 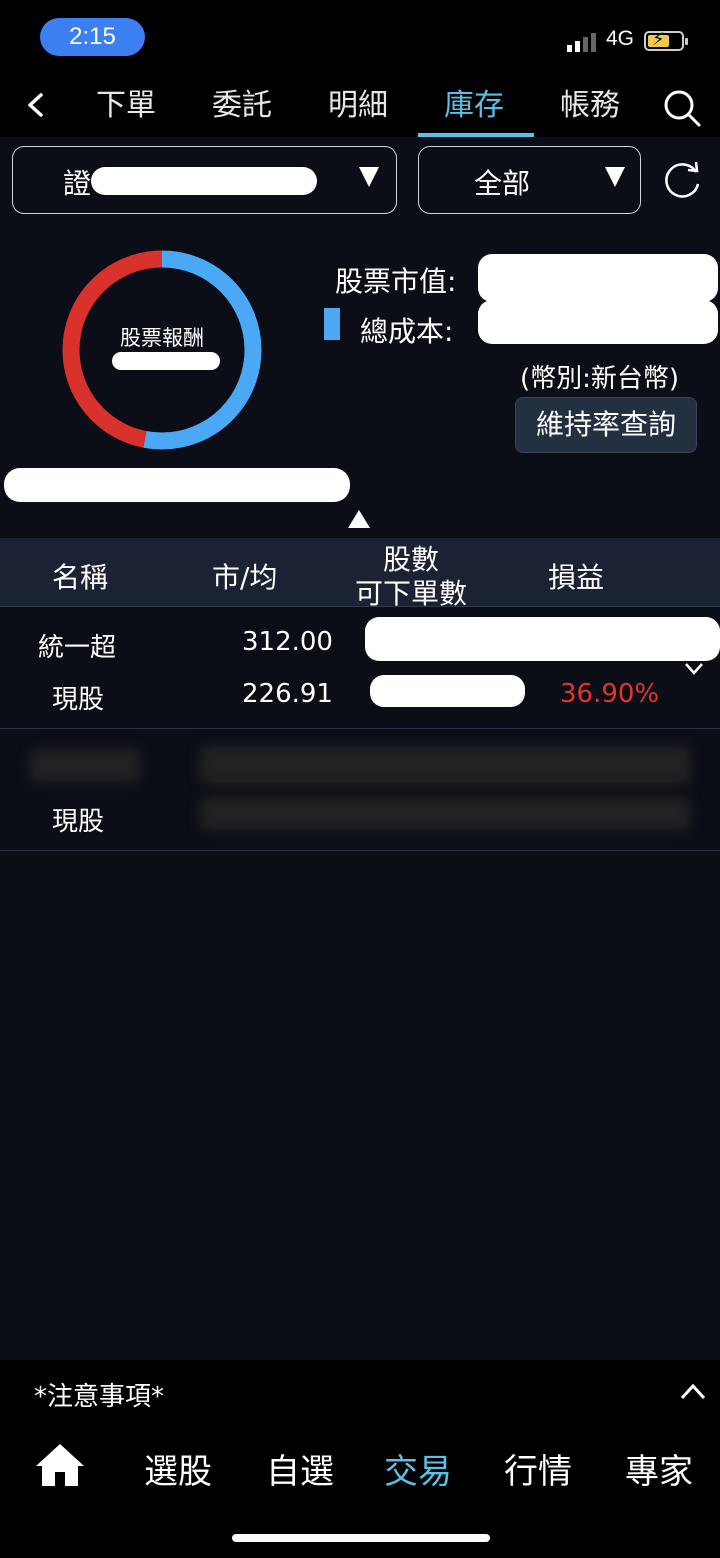 What do you see at coordinates (360, 668) in the screenshot?
I see `table-row: 統一超 現股 312.00 226.91 36.90%` at bounding box center [360, 668].